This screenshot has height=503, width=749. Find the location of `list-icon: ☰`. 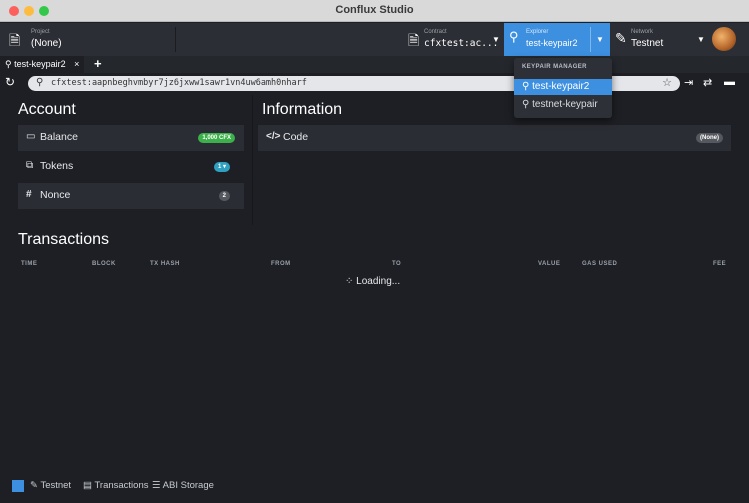

list-icon: ☰ is located at coordinates (156, 485).